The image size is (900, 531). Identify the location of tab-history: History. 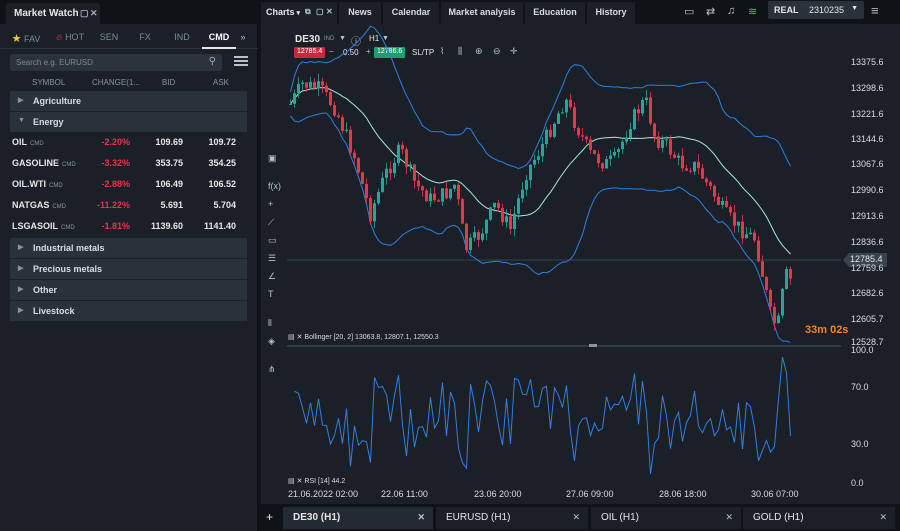
(611, 13).